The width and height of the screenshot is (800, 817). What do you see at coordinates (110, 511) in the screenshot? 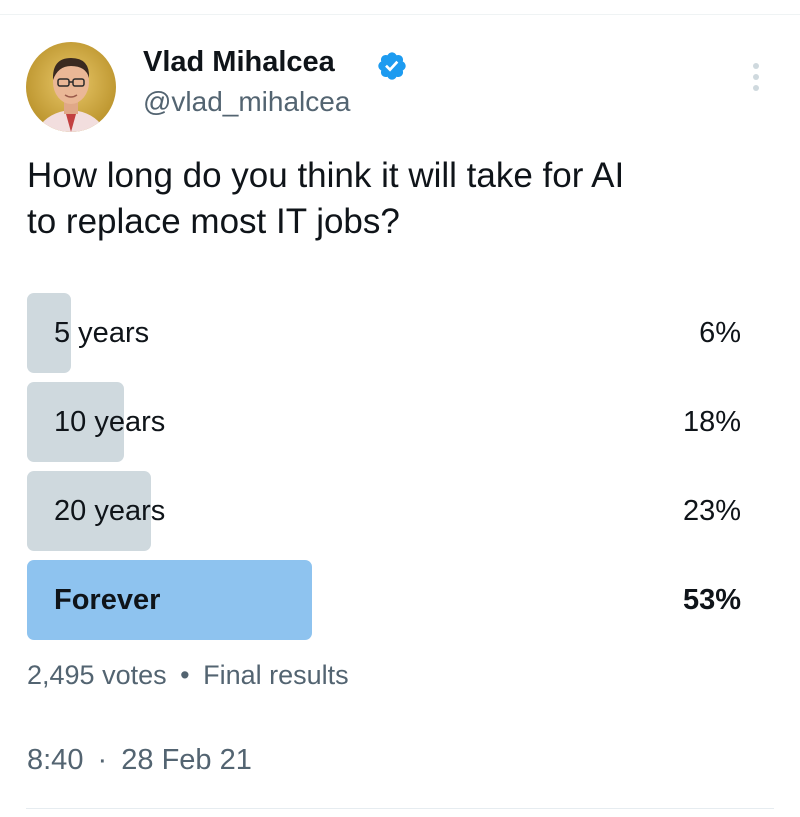
I see `poll-option-label: 20 years` at bounding box center [110, 511].